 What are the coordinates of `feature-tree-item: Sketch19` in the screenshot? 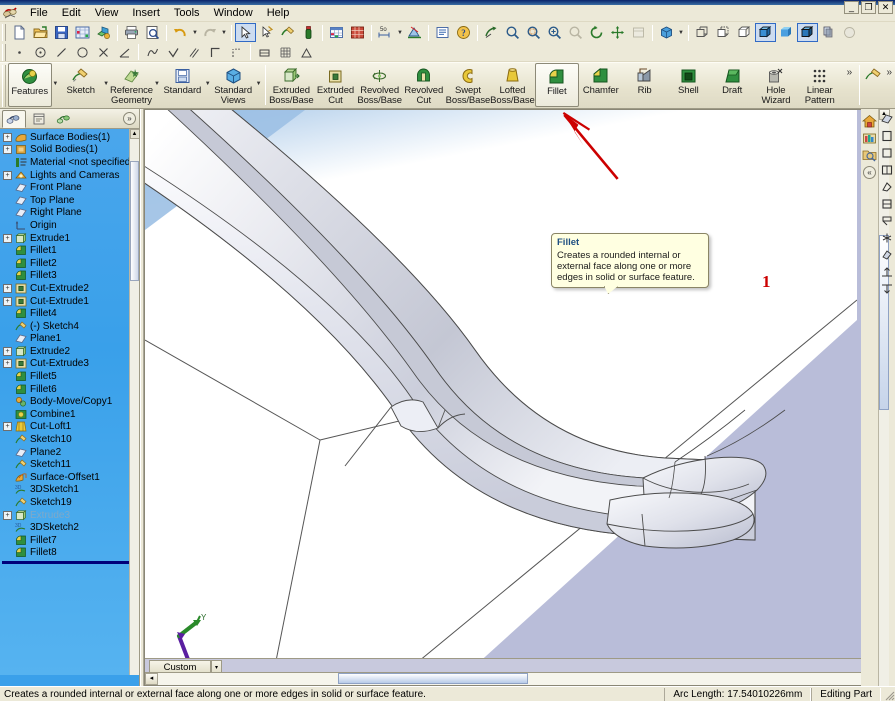 It's located at (69, 502).